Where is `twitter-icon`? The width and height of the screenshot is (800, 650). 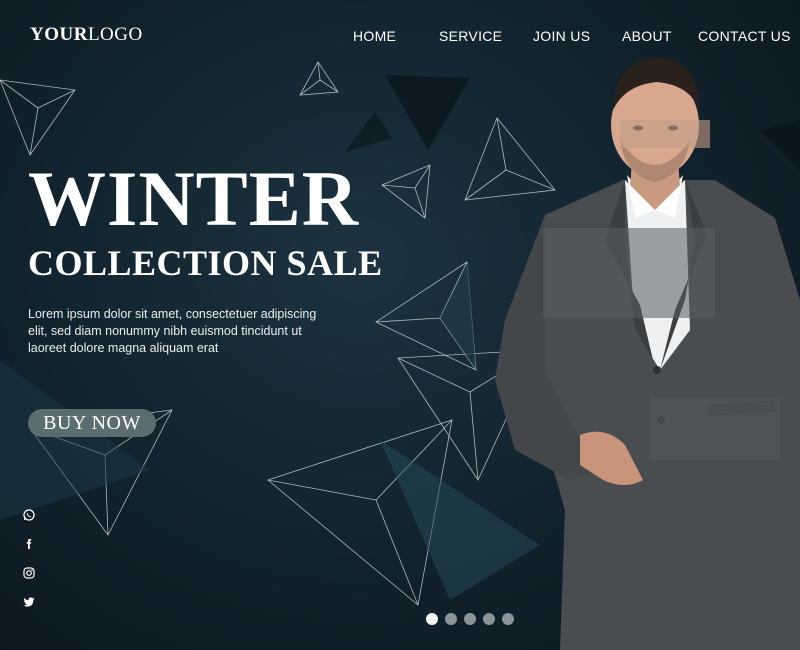
twitter-icon is located at coordinates (29, 602).